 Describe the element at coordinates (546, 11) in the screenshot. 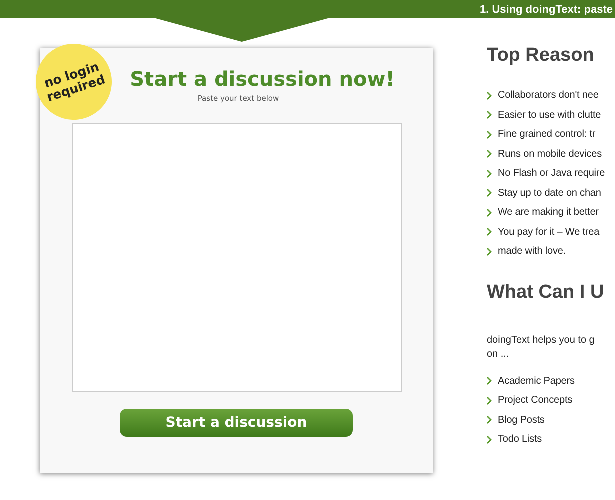

I see `step-text: 1. Using doingText: paste` at that location.